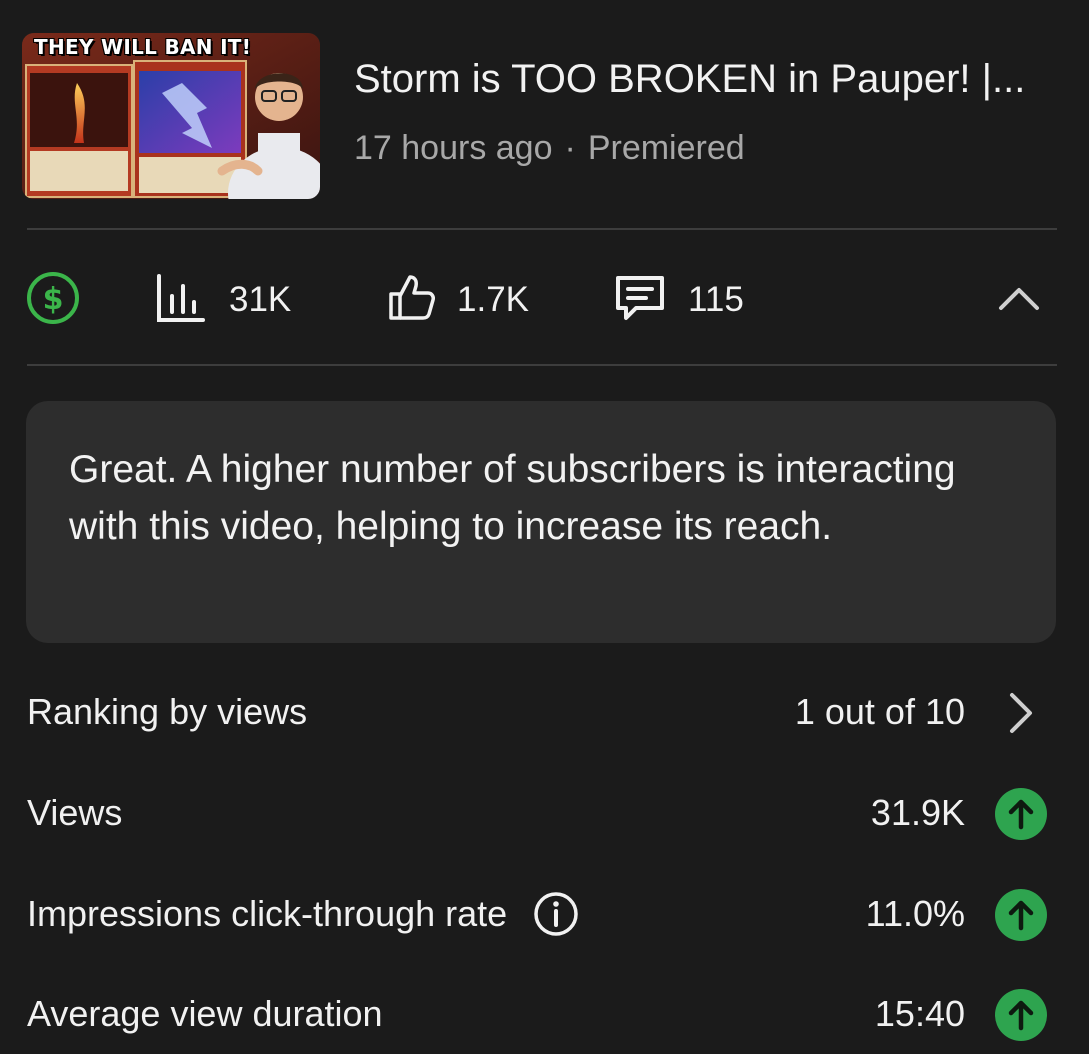 The image size is (1089, 1054). Describe the element at coordinates (879, 711) in the screenshot. I see `ranking-value: 1 out of 10` at that location.